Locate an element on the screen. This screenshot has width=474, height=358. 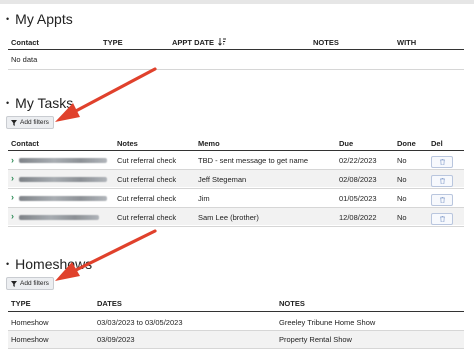
annotation-arrows is located at coordinates (106, 174).